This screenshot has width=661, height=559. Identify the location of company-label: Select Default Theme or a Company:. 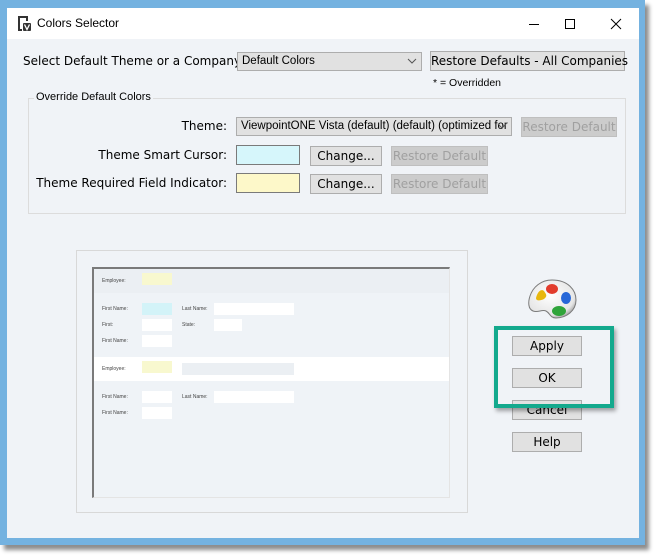
(134, 61).